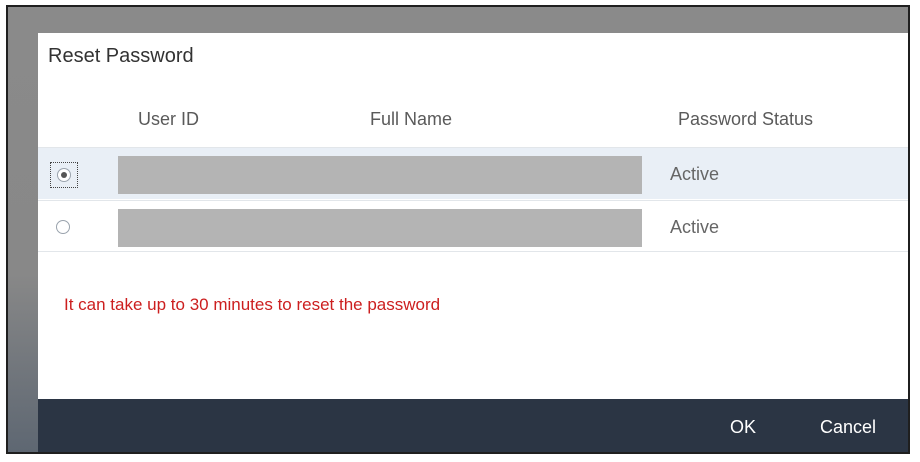 Image resolution: width=920 pixels, height=462 pixels. I want to click on column-header-password-status: Password Status, so click(746, 119).